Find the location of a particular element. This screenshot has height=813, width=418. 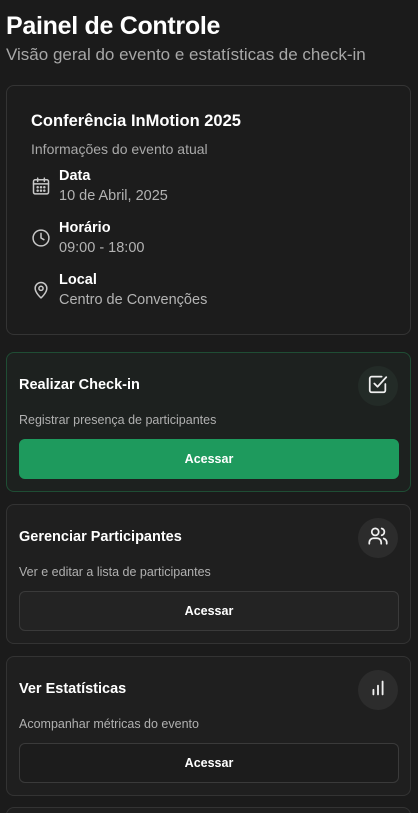

event-location-row: Local Centro de Convenções is located at coordinates (211, 292).